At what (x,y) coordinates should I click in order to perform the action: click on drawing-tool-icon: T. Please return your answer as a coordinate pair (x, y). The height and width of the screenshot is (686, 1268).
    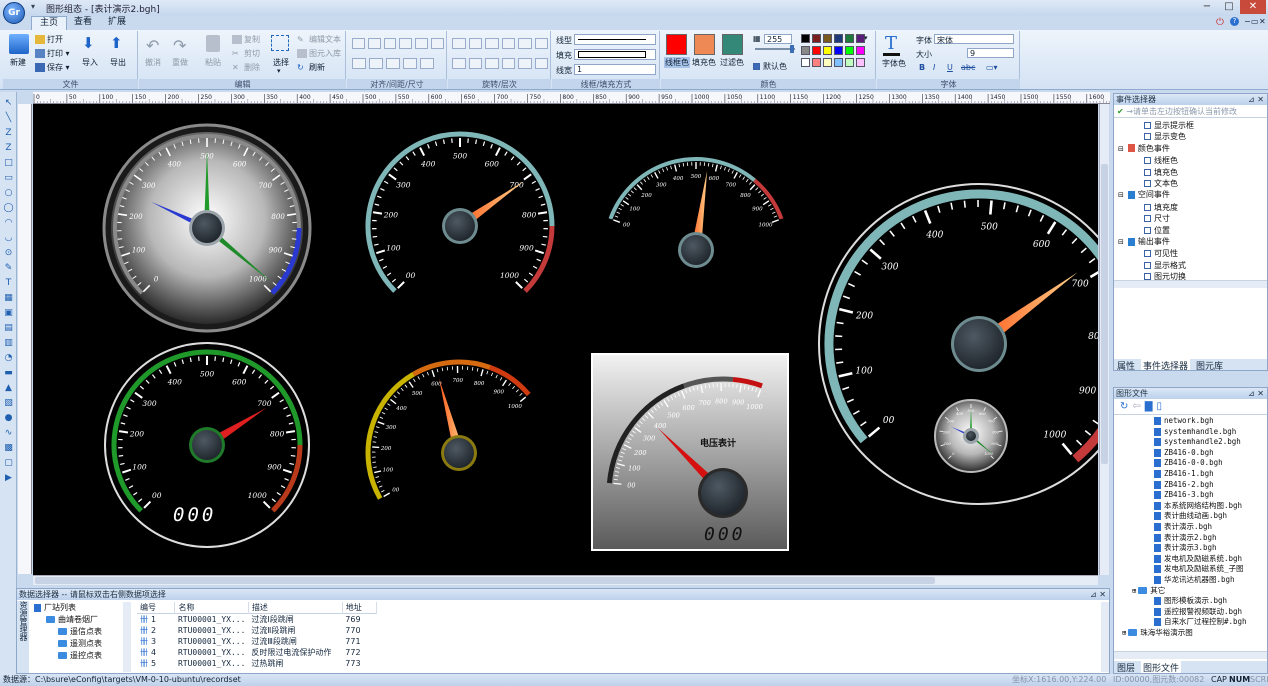
    Looking at the image, I should click on (8, 283).